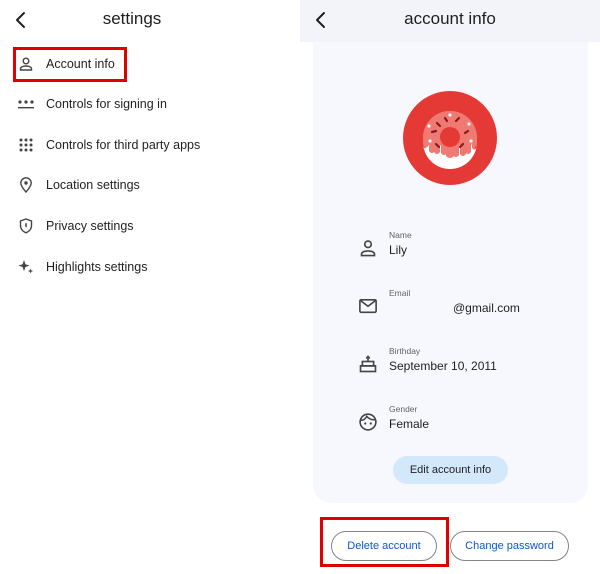  Describe the element at coordinates (97, 267) in the screenshot. I see `menu-item-label: Highlights settings` at that location.